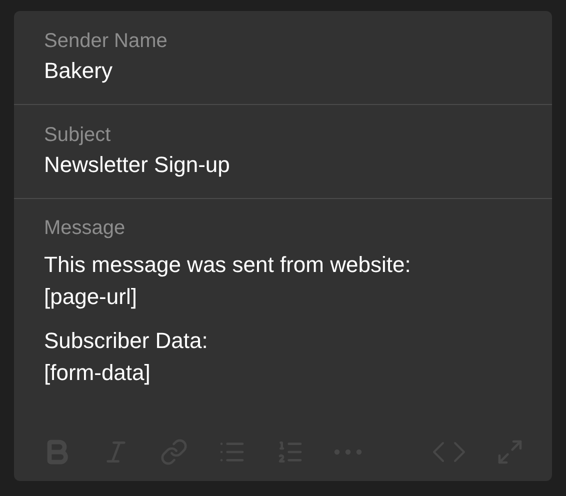  Describe the element at coordinates (126, 341) in the screenshot. I see `message-line: Subscriber Data:` at that location.